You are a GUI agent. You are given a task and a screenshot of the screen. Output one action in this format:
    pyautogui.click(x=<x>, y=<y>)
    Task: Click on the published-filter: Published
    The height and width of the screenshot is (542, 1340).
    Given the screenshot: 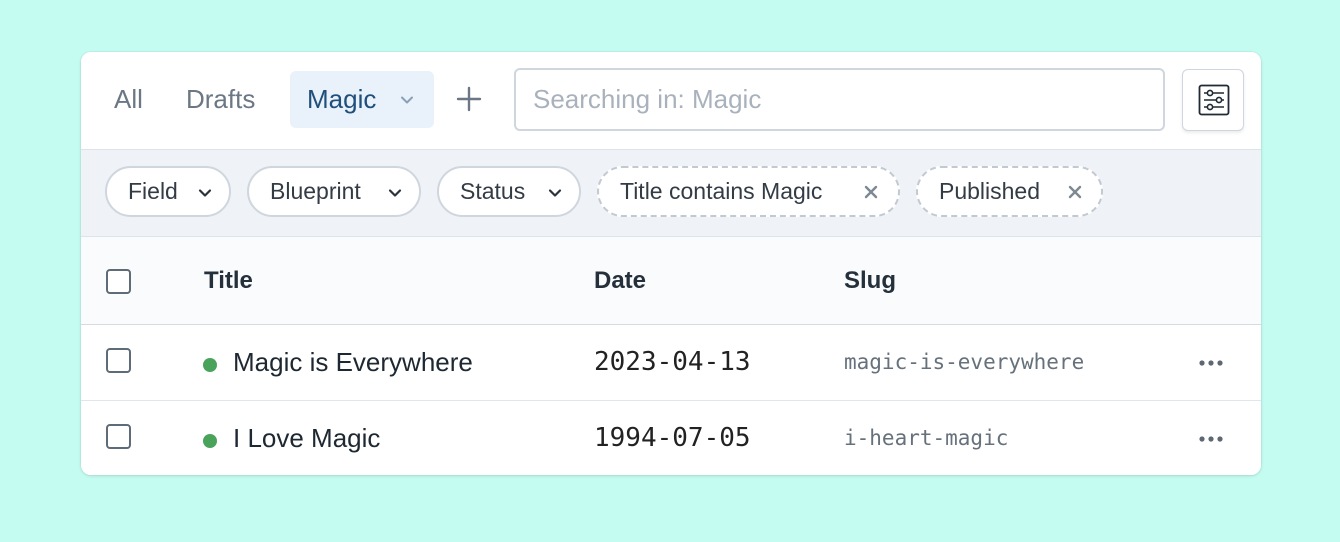 What is the action you would take?
    pyautogui.click(x=1009, y=191)
    